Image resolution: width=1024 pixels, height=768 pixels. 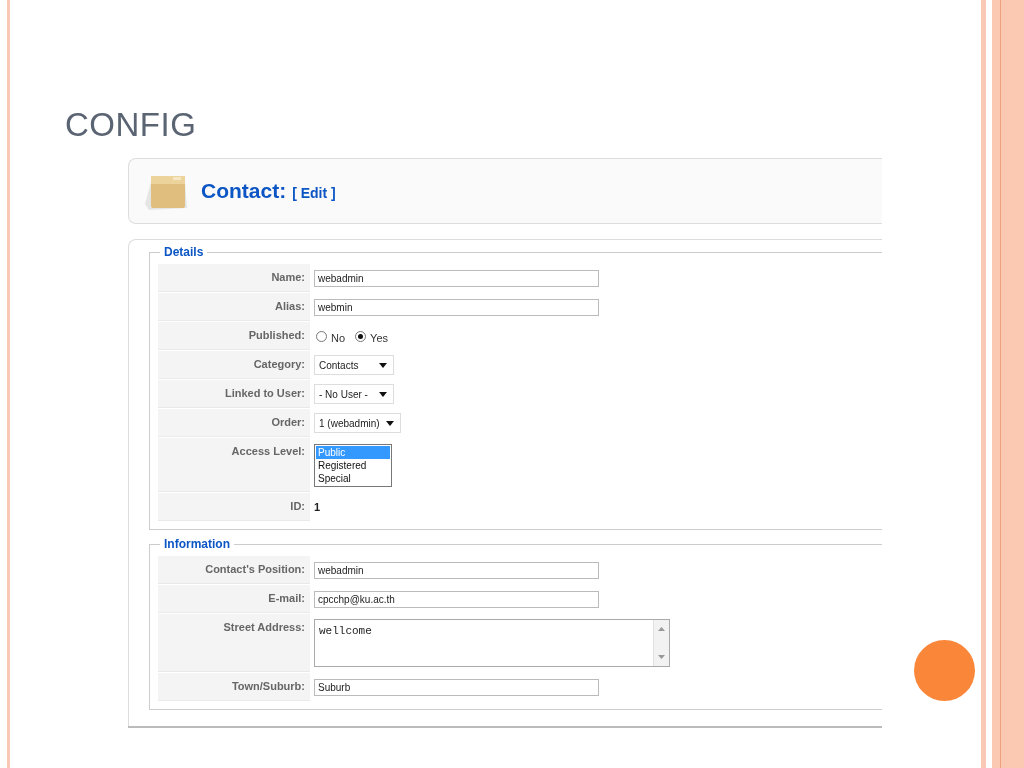 What do you see at coordinates (314, 193) in the screenshot?
I see `edit-link: [ Edit ]` at bounding box center [314, 193].